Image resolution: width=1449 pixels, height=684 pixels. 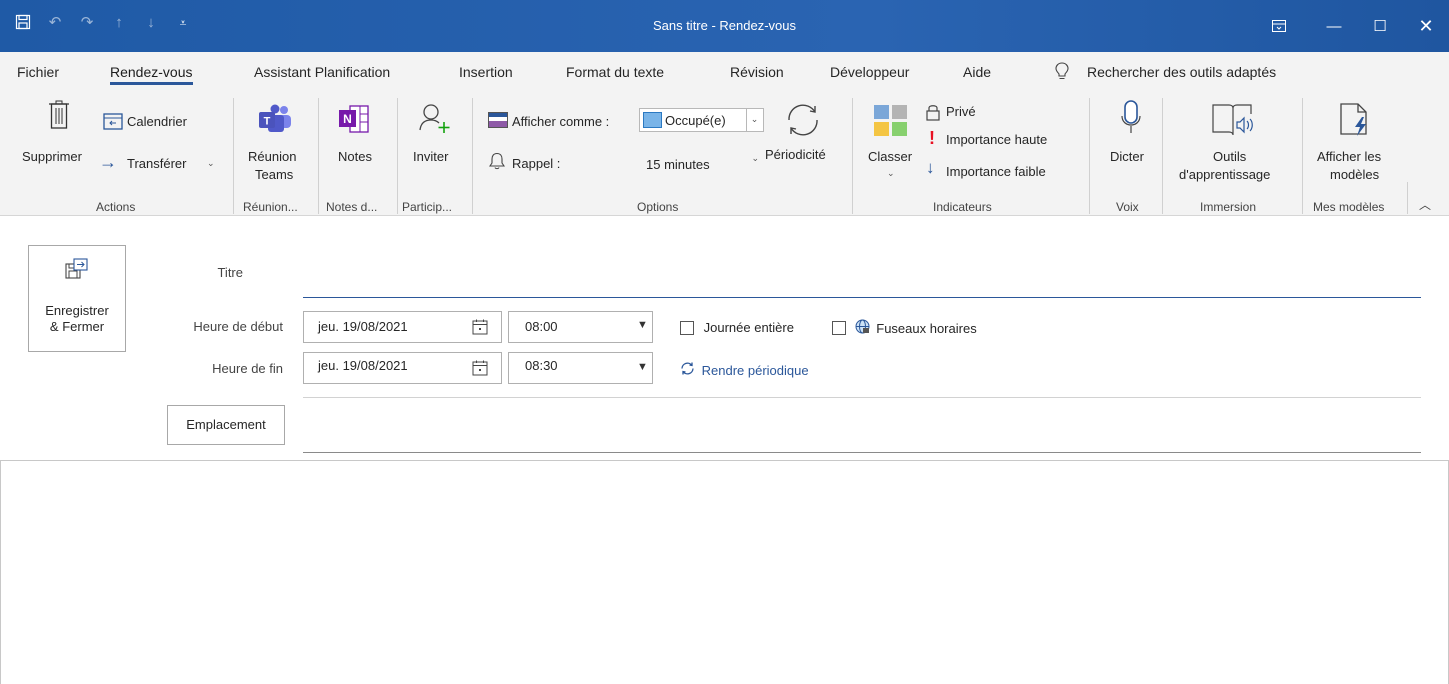 What do you see at coordinates (996, 139) in the screenshot?
I see `high-importance-button: Importance haute` at bounding box center [996, 139].